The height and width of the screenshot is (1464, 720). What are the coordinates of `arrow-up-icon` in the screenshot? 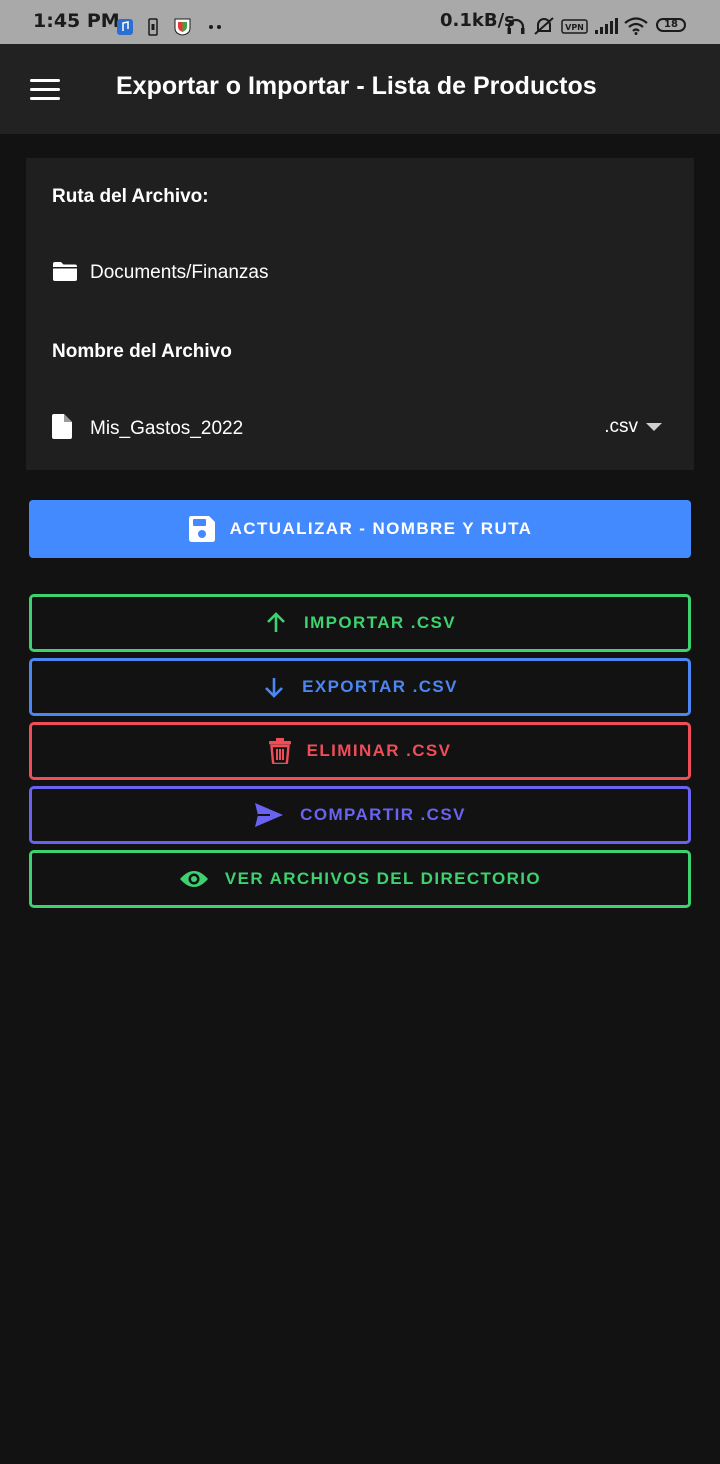 It's located at (276, 622).